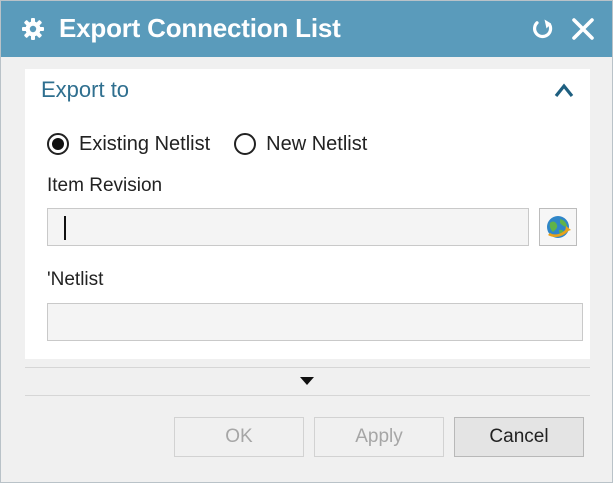 The image size is (613, 483). Describe the element at coordinates (239, 437) in the screenshot. I see `ok-button: OK` at that location.